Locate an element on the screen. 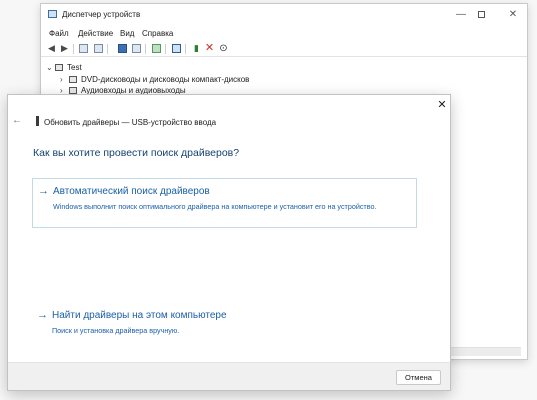 The height and width of the screenshot is (400, 537). menu-help: Справка is located at coordinates (157, 33).